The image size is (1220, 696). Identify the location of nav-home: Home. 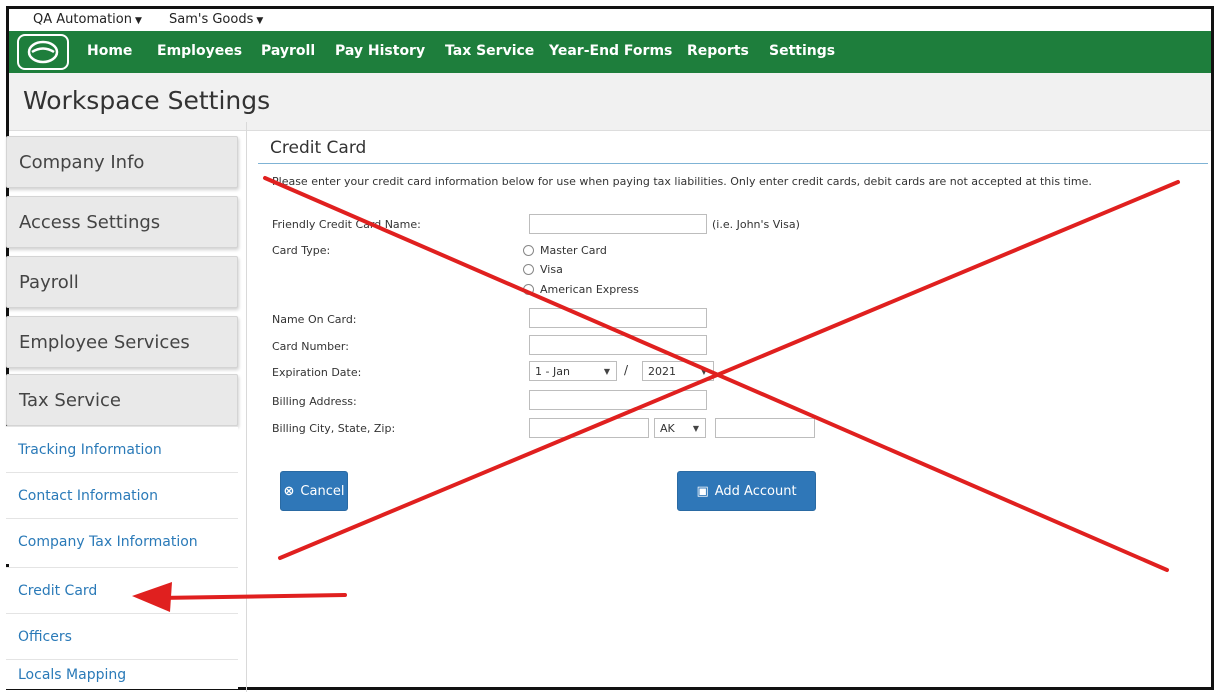
(109, 51).